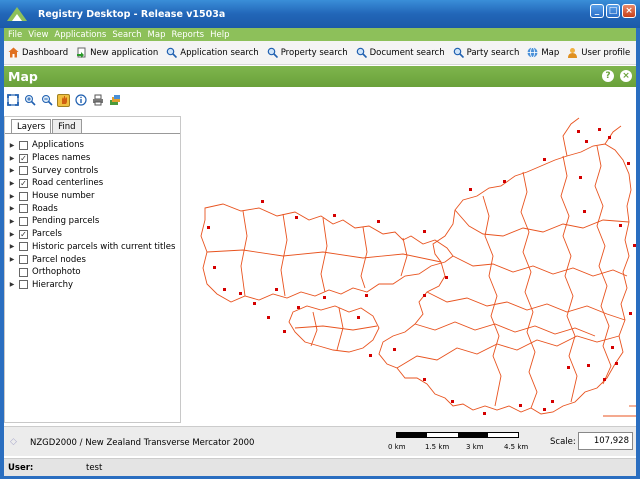 This screenshot has height=479, width=640. I want to click on home-icon, so click(13, 52).